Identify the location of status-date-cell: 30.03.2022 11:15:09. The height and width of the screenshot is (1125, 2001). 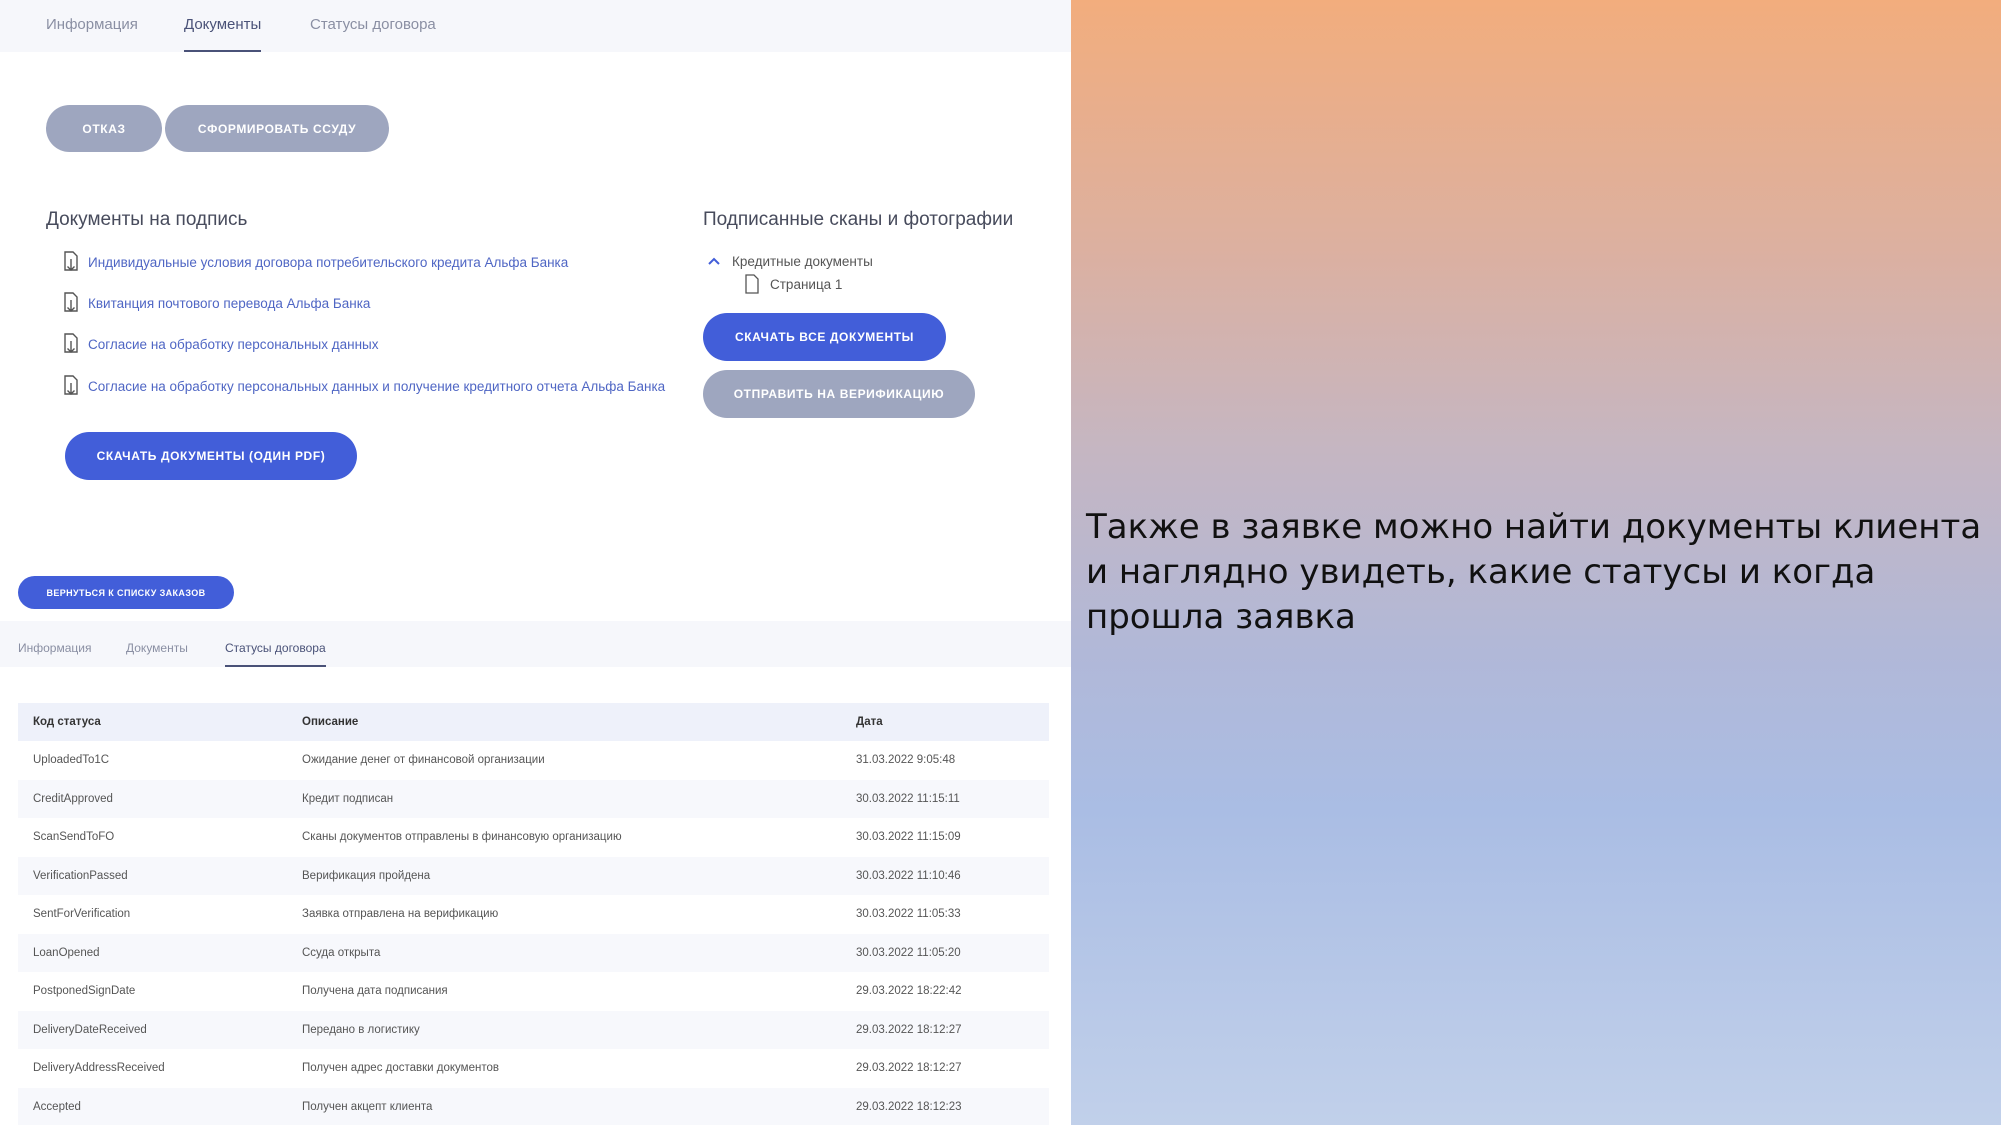
(945, 837).